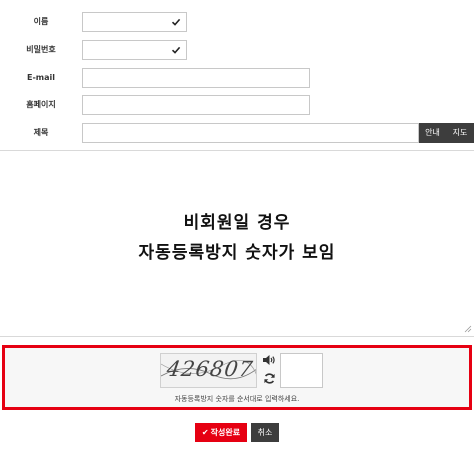 The width and height of the screenshot is (474, 457). I want to click on submit-label: 작성완료, so click(225, 432).